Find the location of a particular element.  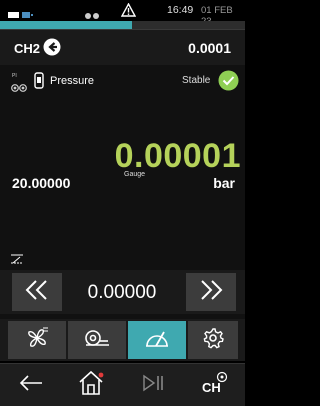

gauge-icon is located at coordinates (157, 340).